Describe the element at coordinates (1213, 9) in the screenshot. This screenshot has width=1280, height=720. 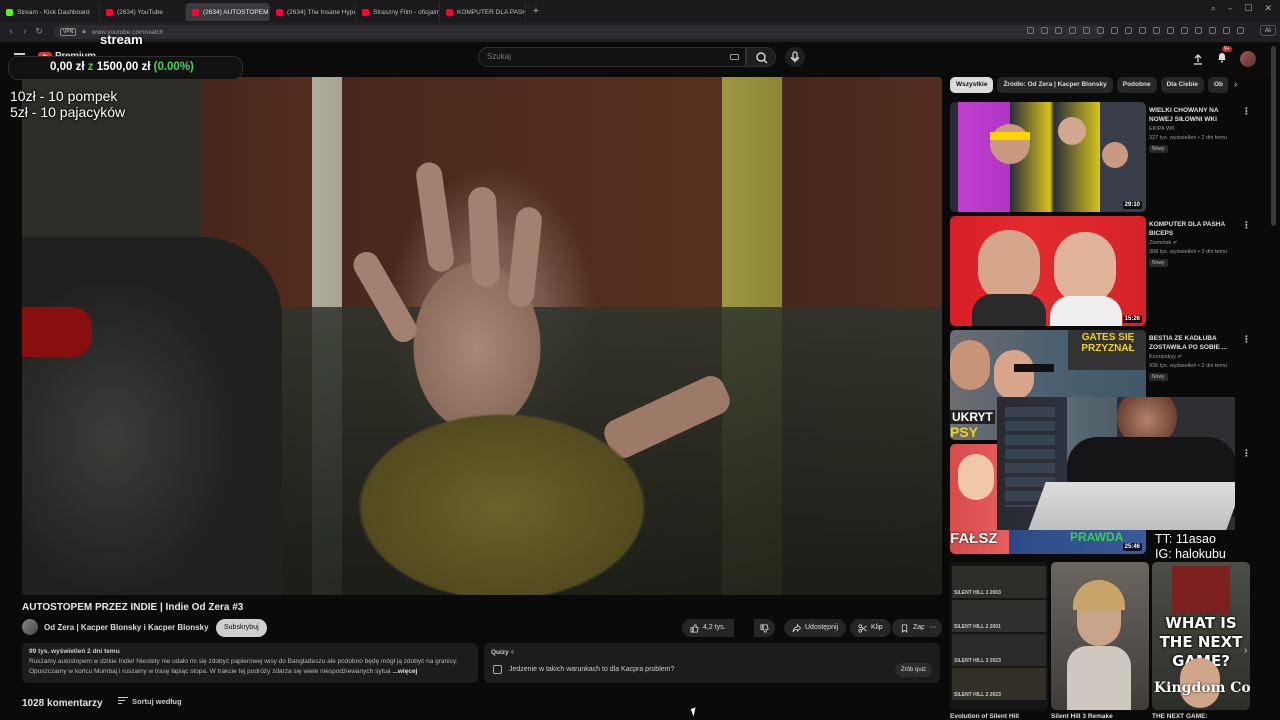
I see `search-tabs-icon: ⌕` at that location.